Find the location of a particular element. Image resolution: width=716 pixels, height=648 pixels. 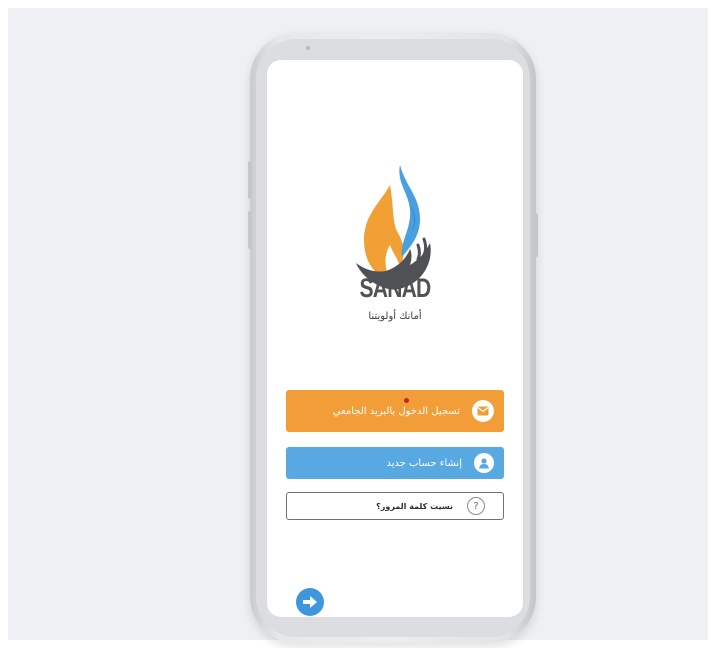

brand-name: SANAD is located at coordinates (395, 288).